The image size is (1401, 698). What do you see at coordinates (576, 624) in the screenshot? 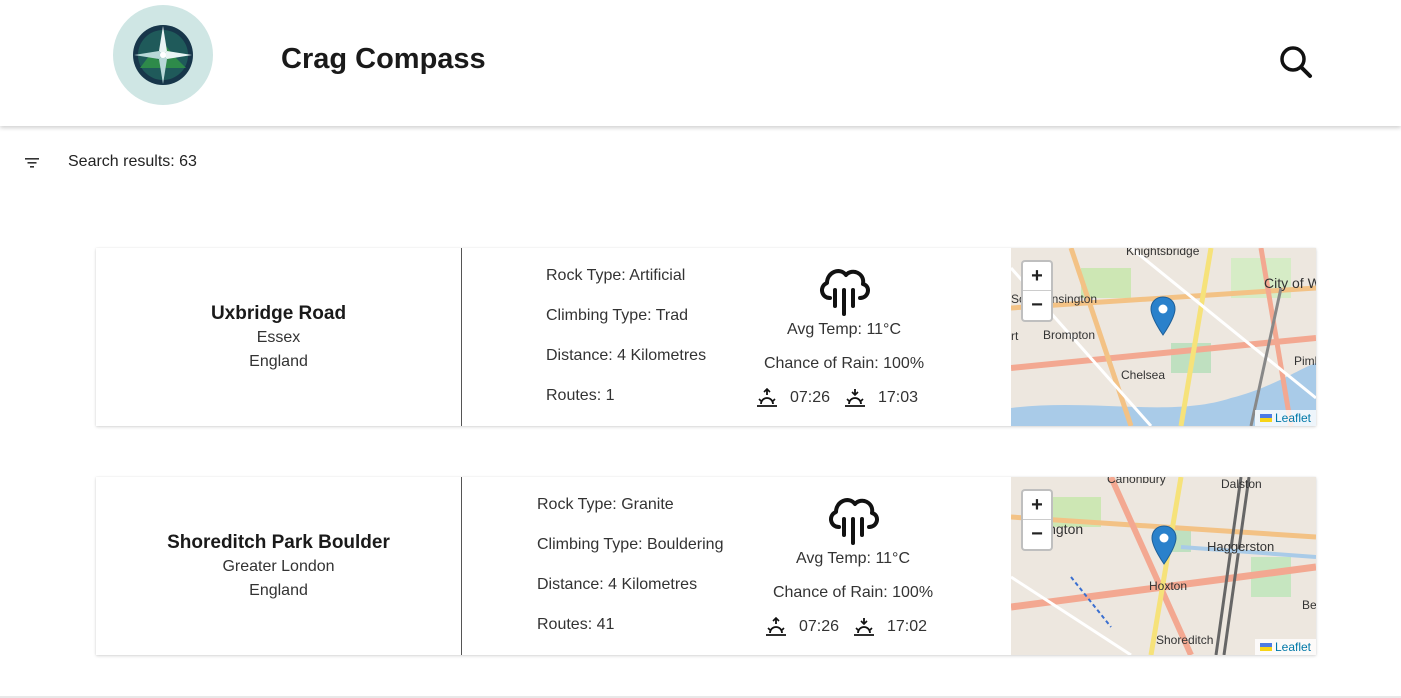
I see `routes-count: Routes: 41` at bounding box center [576, 624].